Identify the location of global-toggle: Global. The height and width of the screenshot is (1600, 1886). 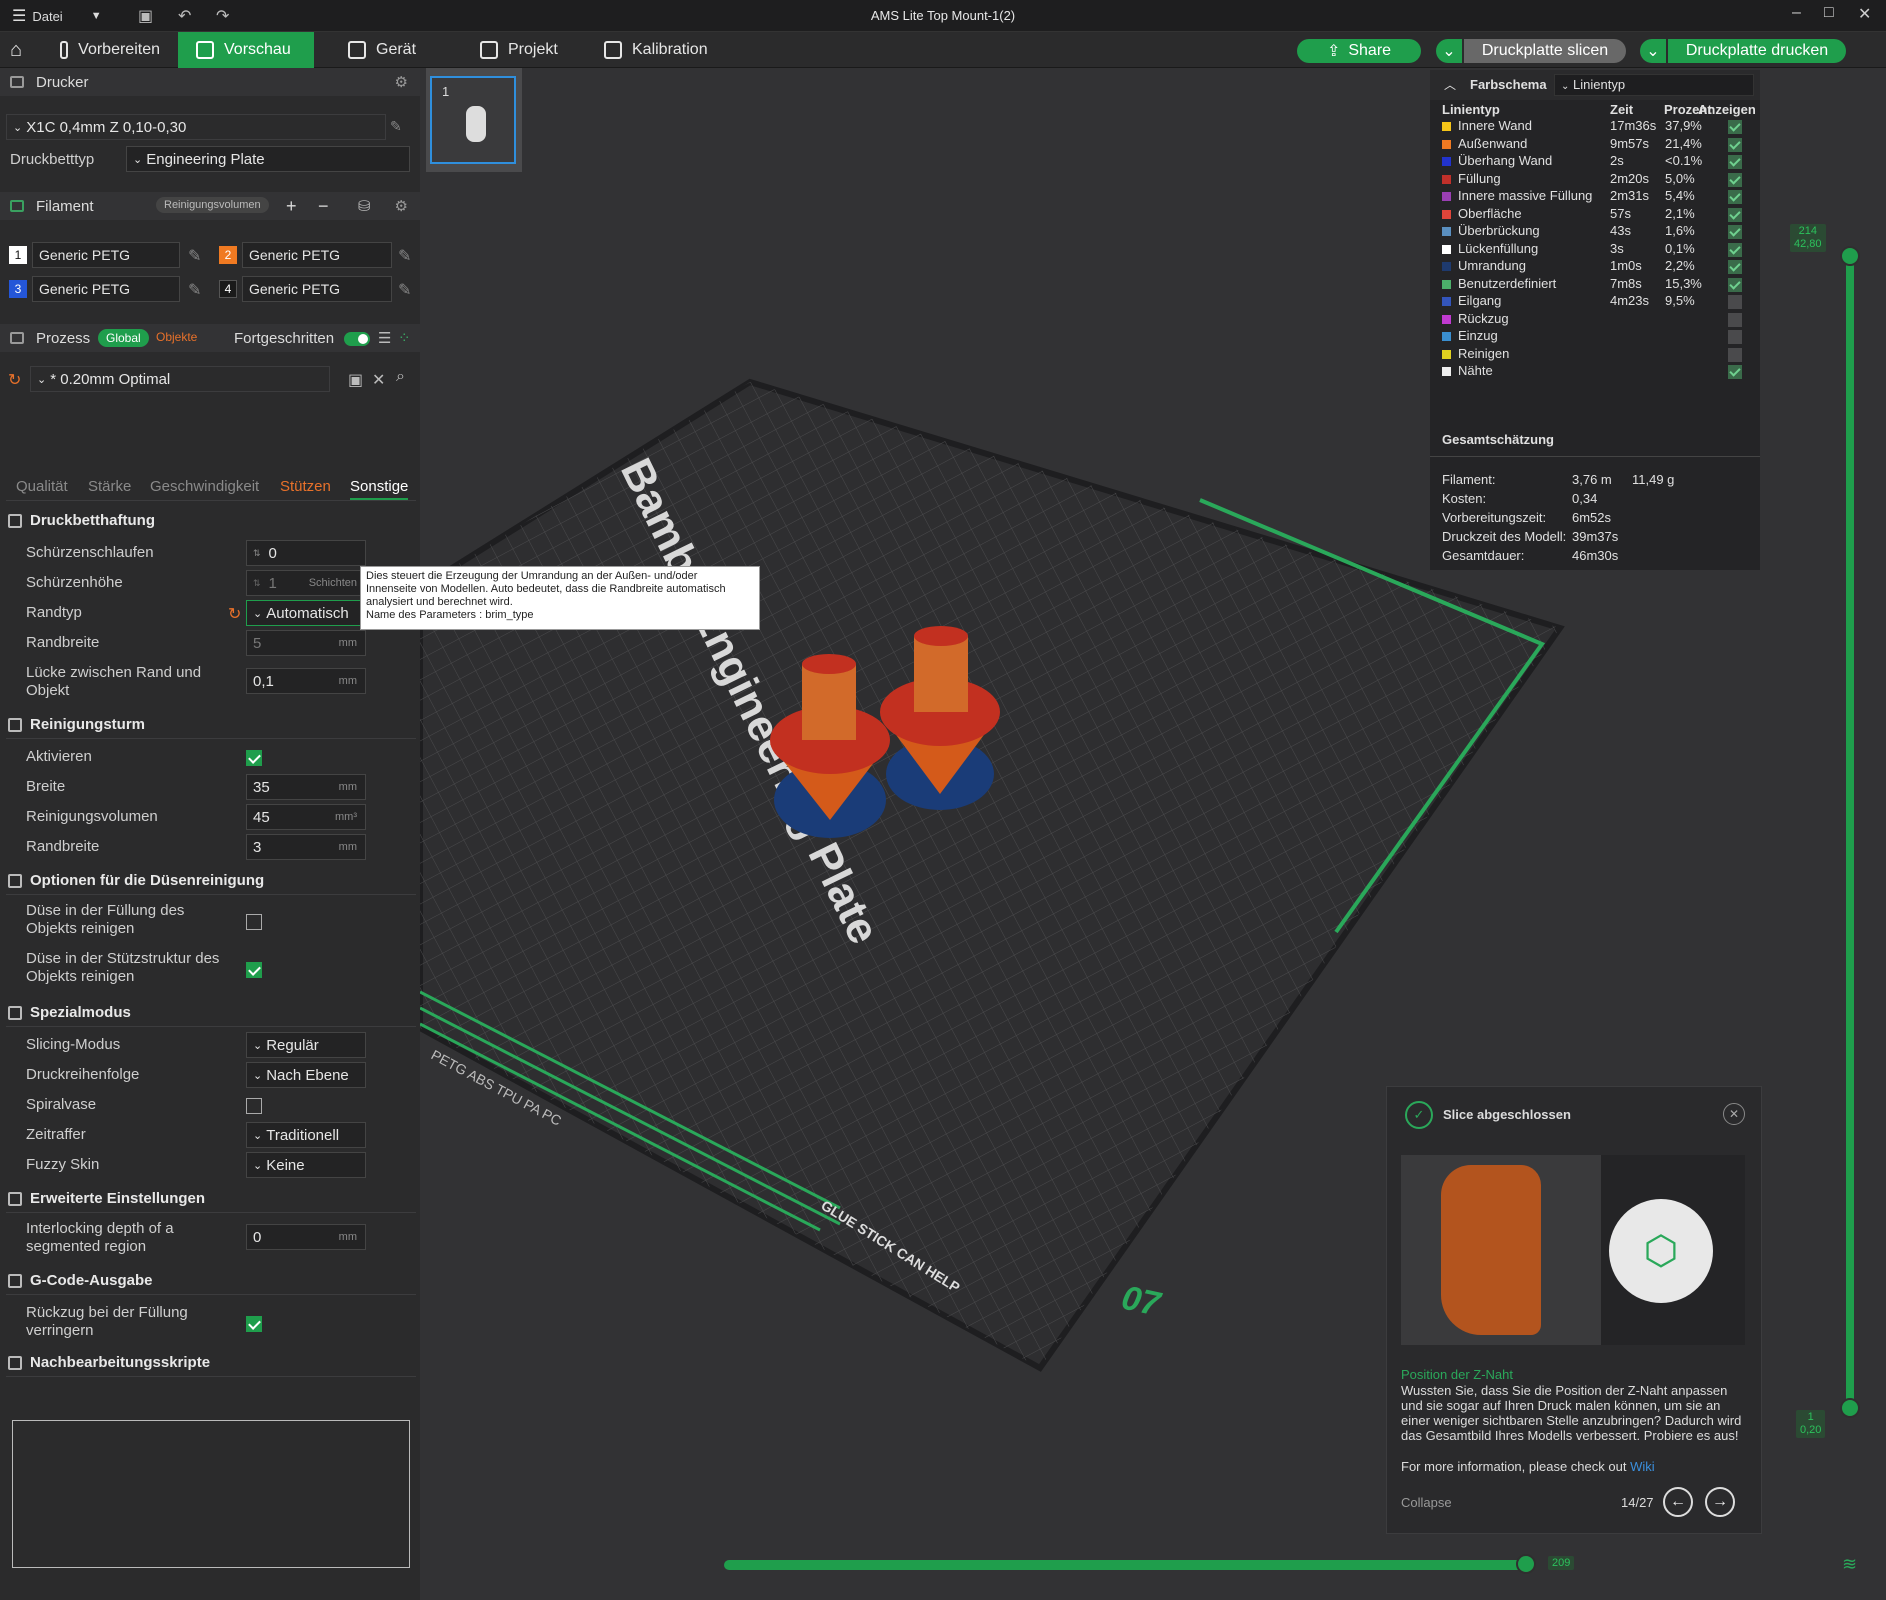
(123, 338).